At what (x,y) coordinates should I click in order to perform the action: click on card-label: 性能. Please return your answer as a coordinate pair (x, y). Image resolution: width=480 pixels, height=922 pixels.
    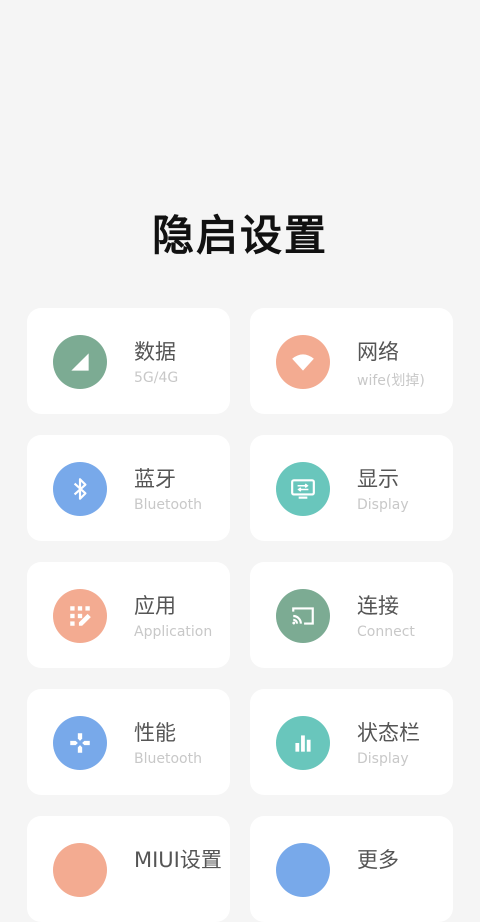
    Looking at the image, I should click on (155, 733).